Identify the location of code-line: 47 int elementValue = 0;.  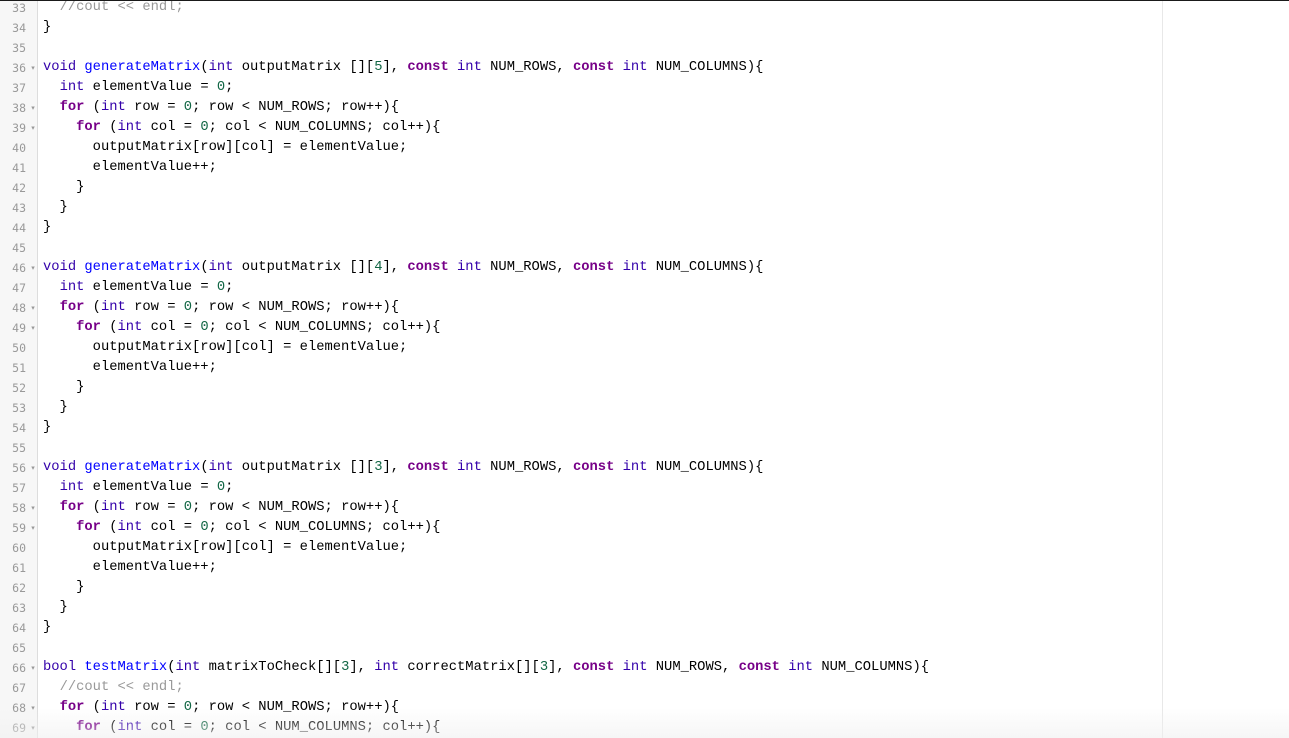
(644, 288).